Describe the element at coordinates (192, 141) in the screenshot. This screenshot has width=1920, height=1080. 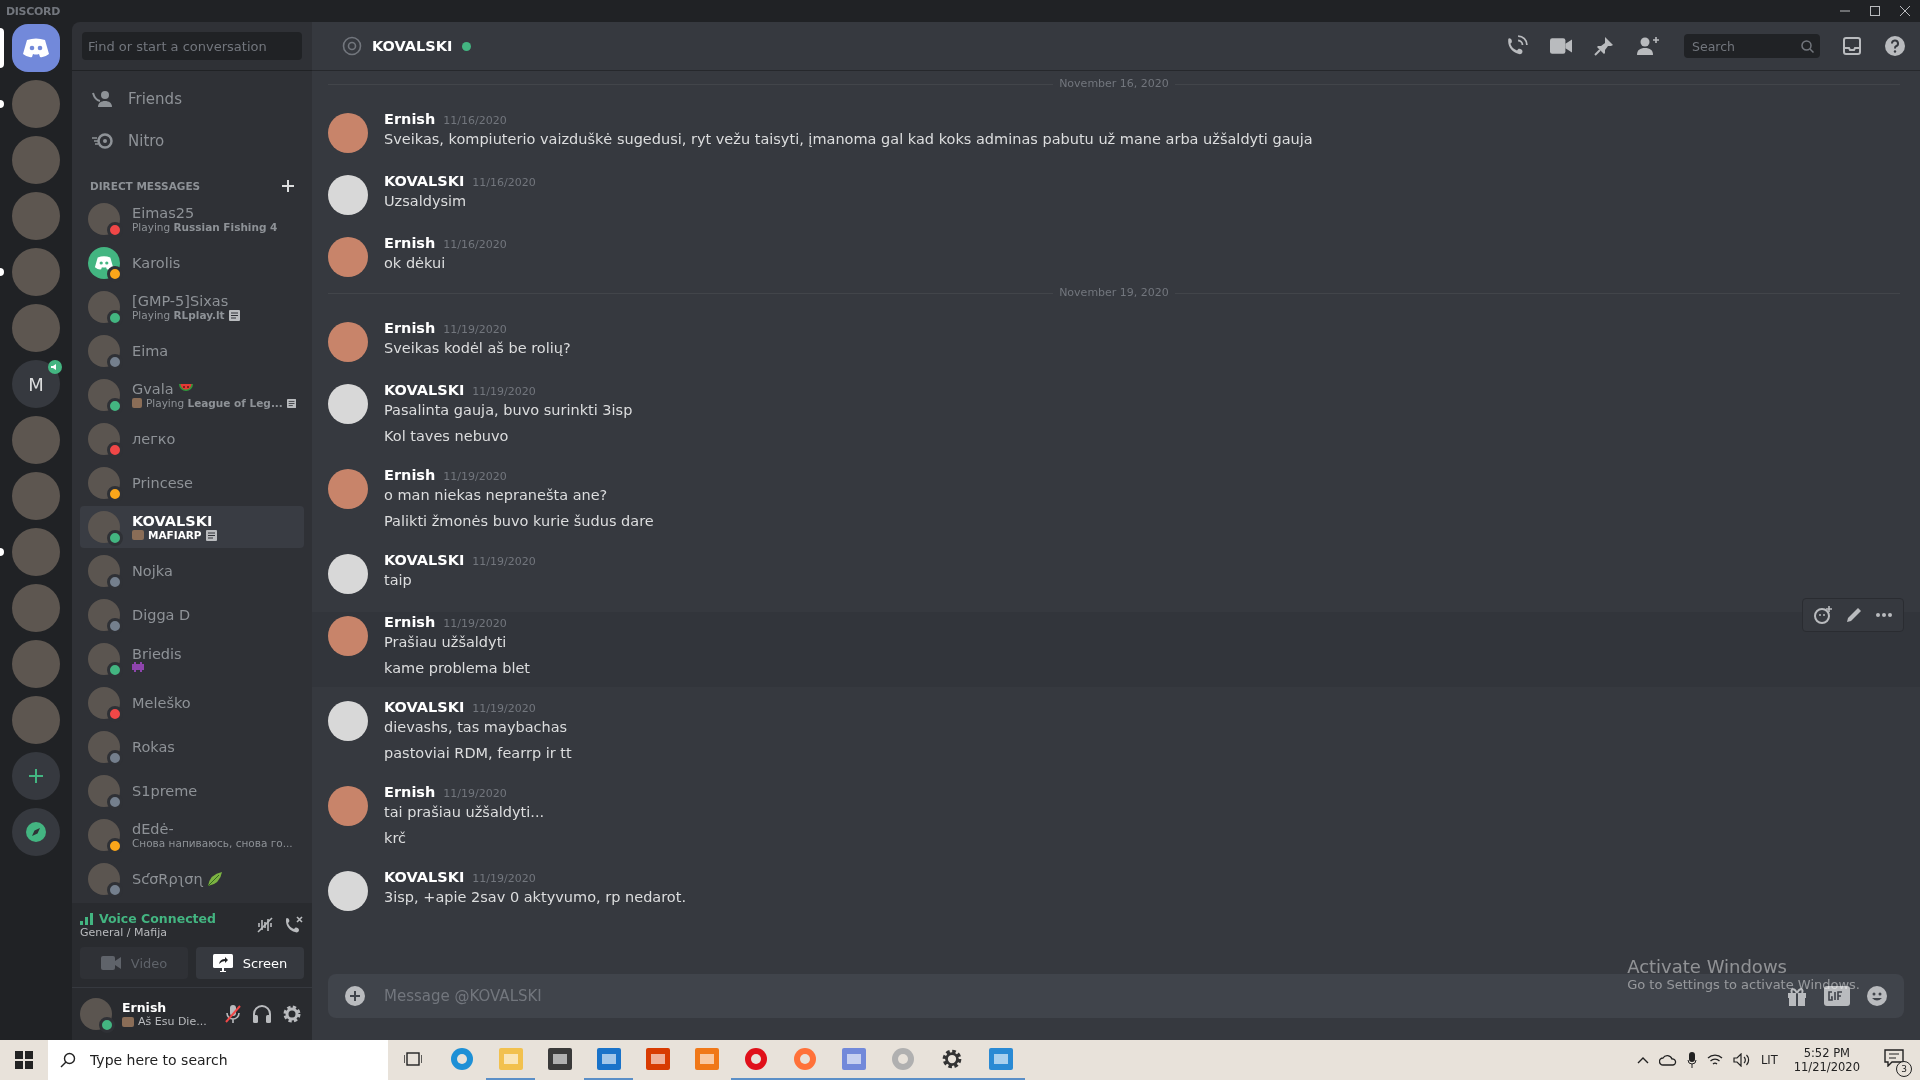
I see `nitro-nav-item: Nitro` at that location.